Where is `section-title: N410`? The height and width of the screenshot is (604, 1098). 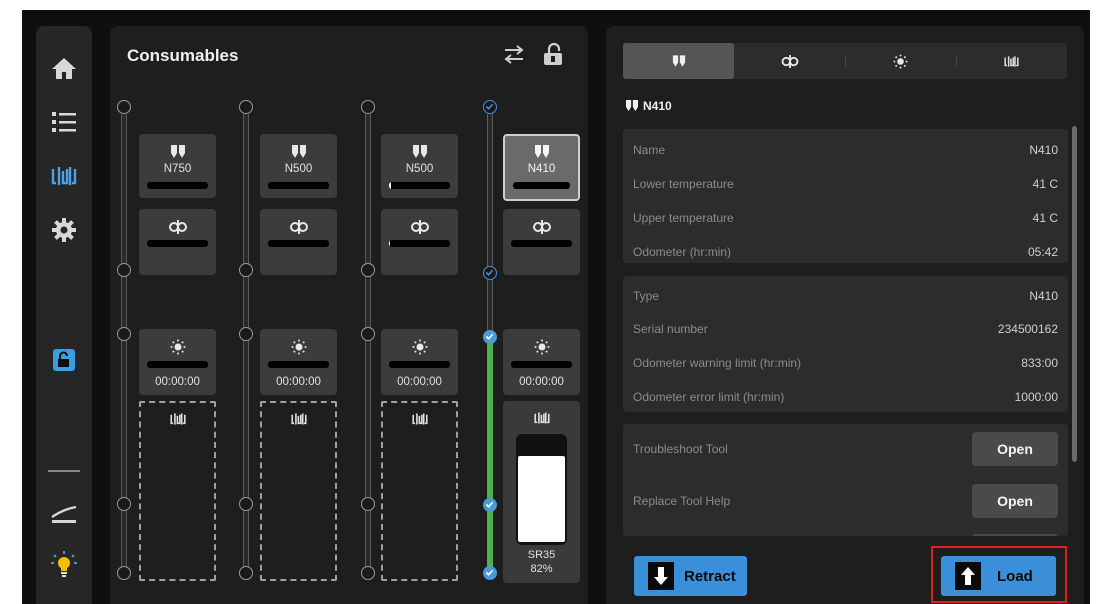
section-title: N410 is located at coordinates (648, 106).